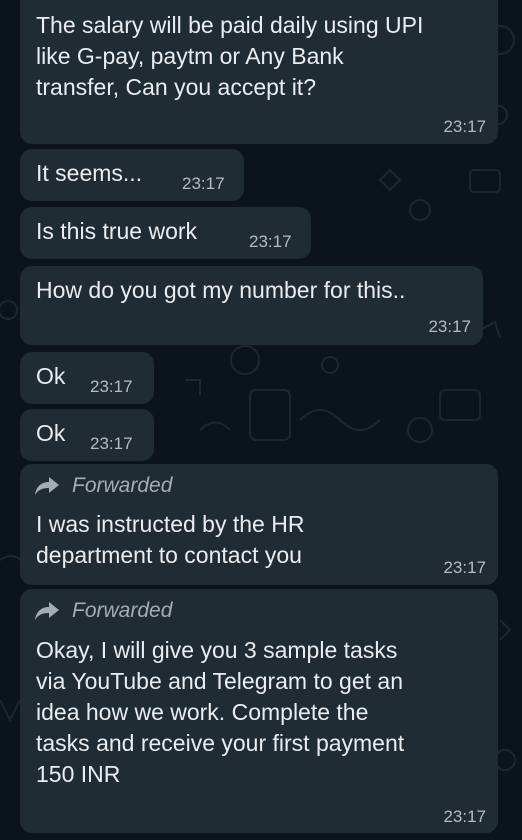  I want to click on message-text: How do you got my number for this.., so click(221, 290).